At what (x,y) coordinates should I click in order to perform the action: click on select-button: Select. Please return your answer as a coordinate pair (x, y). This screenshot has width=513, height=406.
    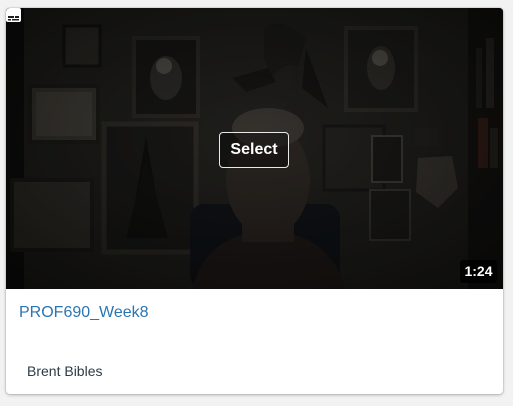
    Looking at the image, I should click on (254, 150).